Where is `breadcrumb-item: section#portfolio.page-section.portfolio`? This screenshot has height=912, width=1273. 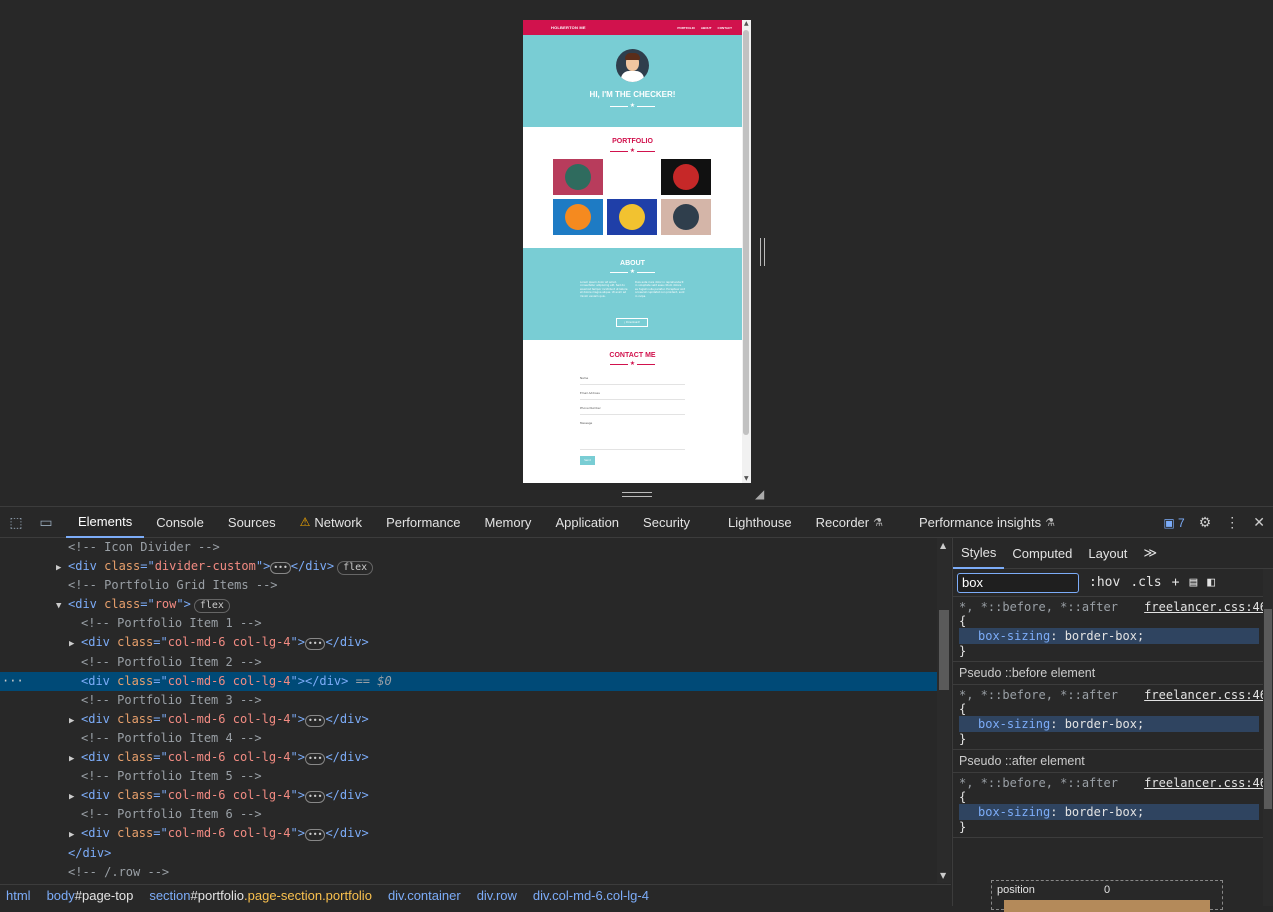
breadcrumb-item: section#portfolio.page-section.portfolio is located at coordinates (260, 895).